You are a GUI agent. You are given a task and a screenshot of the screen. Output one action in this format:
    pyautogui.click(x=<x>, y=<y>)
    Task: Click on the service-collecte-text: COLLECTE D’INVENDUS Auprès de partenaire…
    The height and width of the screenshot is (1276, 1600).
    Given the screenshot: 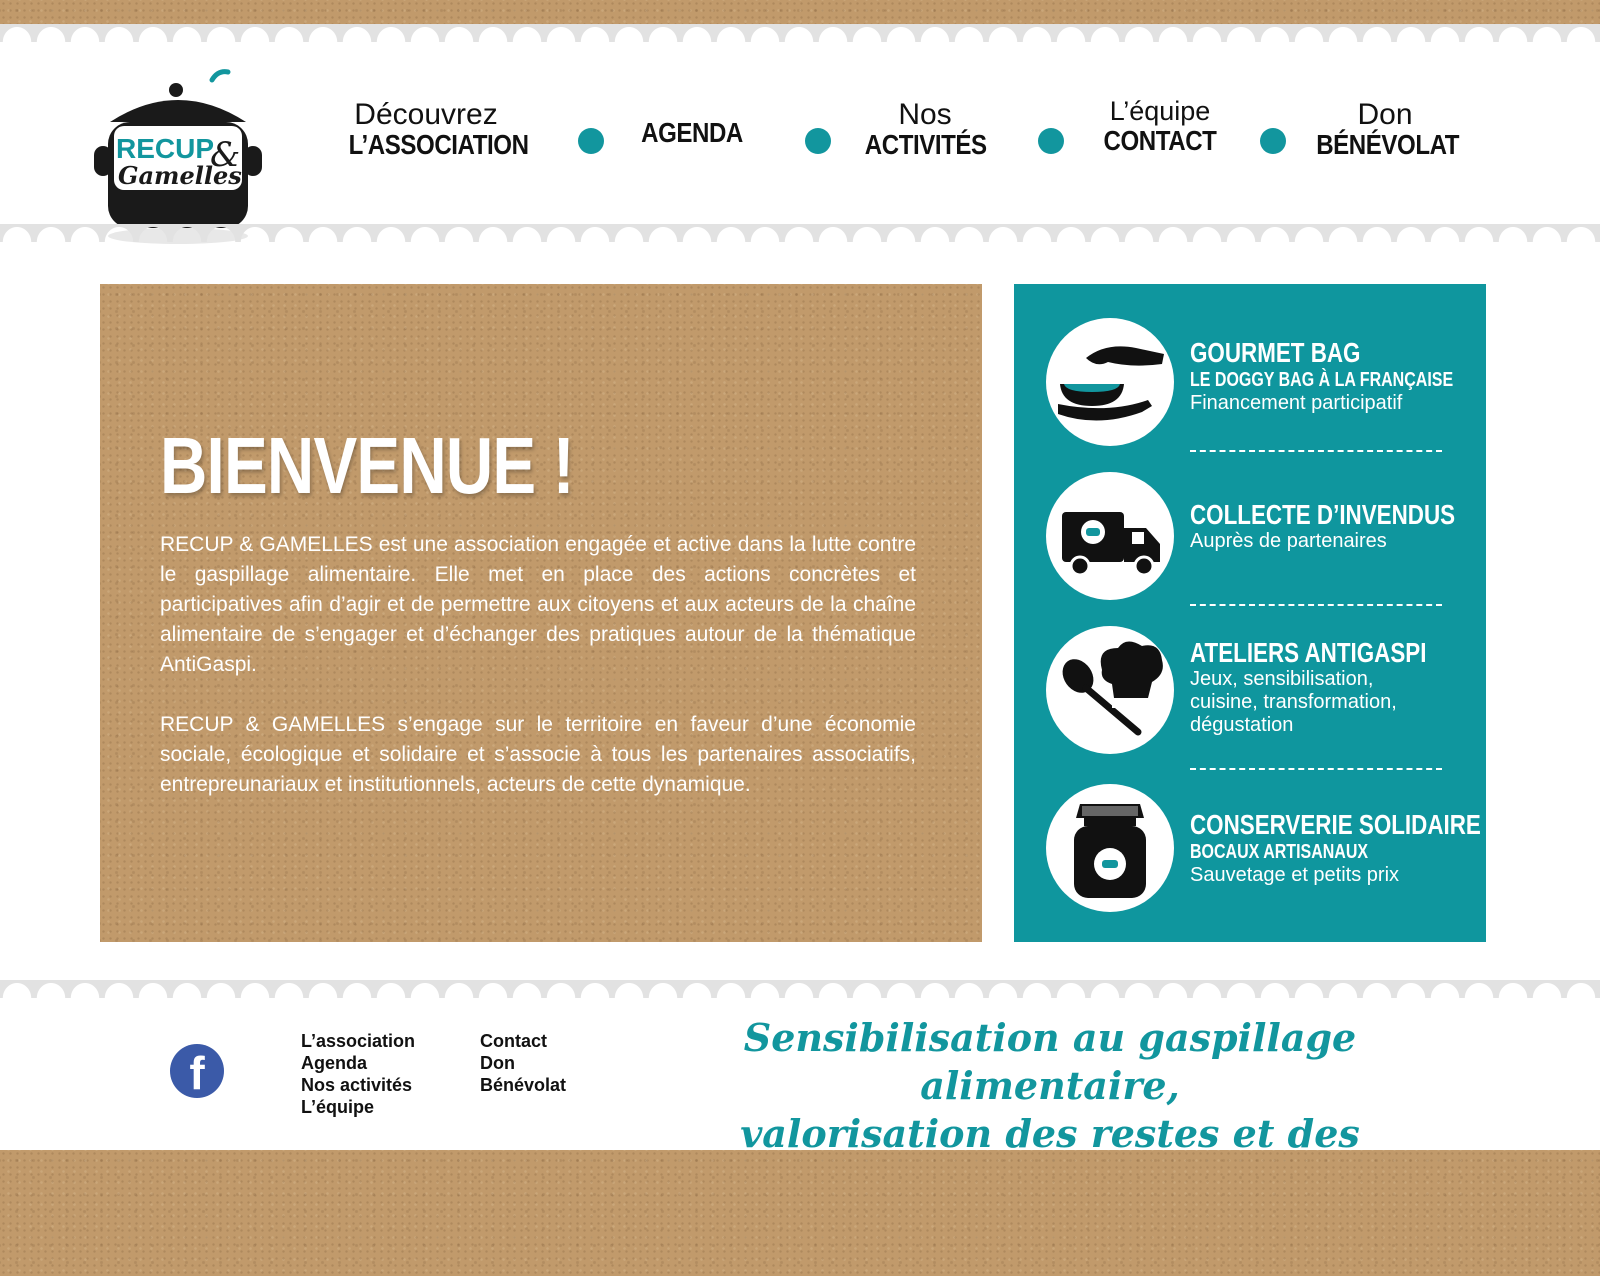 What is the action you would take?
    pyautogui.click(x=1335, y=526)
    